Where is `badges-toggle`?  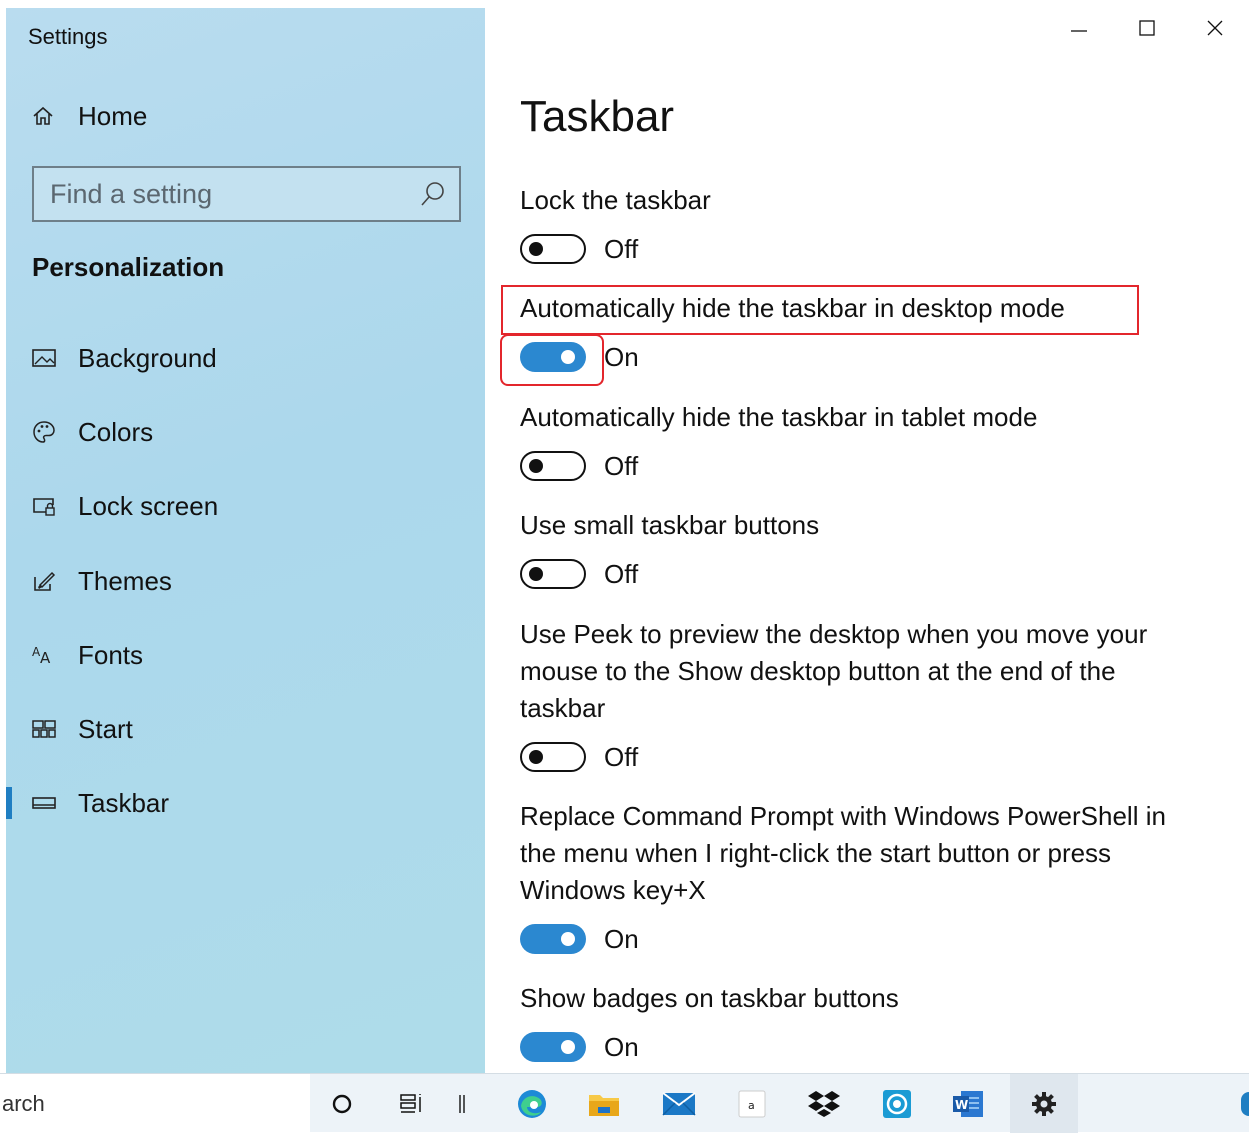
badges-toggle is located at coordinates (553, 1047).